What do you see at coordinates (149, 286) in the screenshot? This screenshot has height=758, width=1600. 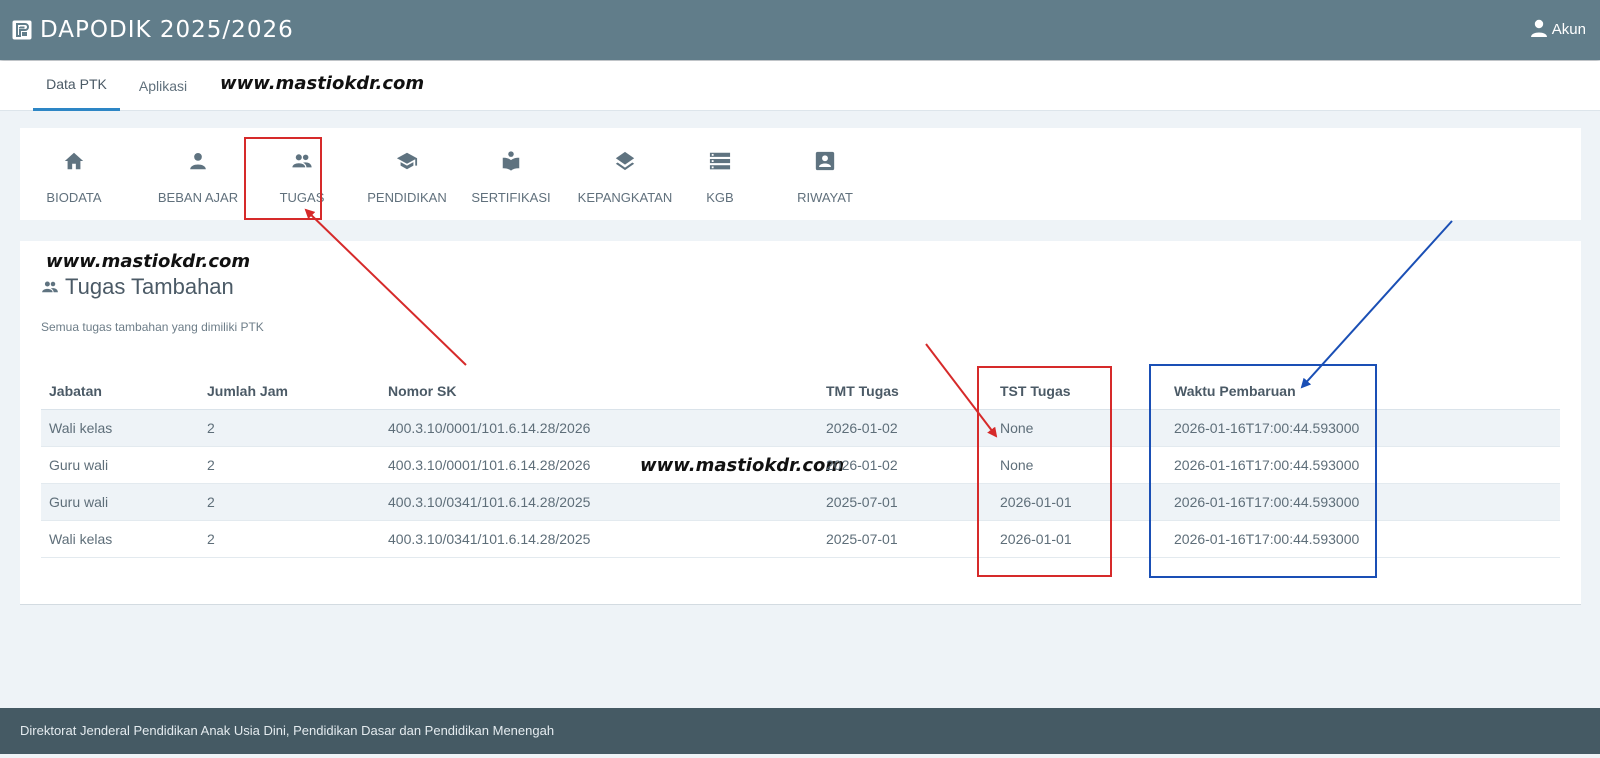 I see `section-title-text: Tugas Tambahan` at bounding box center [149, 286].